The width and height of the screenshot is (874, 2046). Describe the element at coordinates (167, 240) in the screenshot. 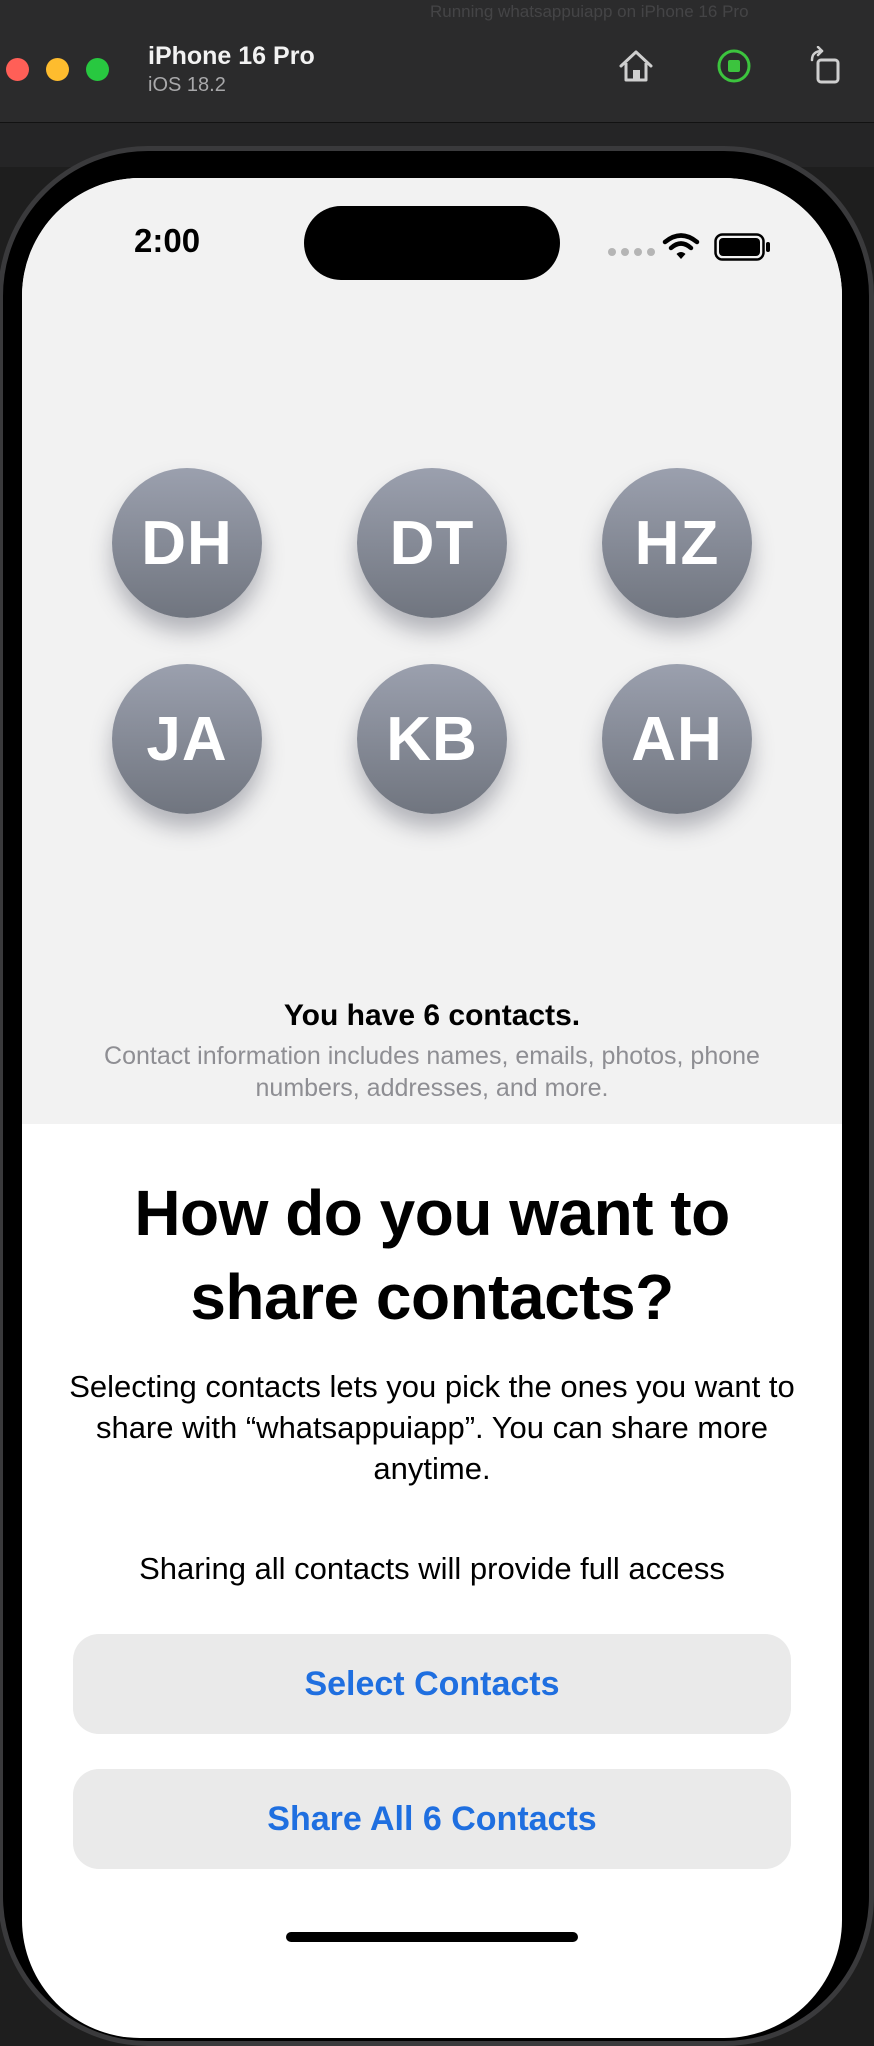

I see `status-time: 2:00` at that location.